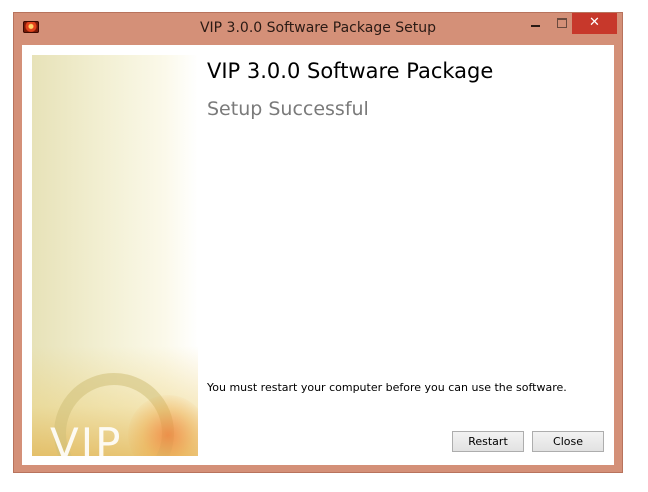 The width and height of the screenshot is (648, 492). I want to click on title-bar: VIP 3.0.0 Software Package Setup ✕, so click(318, 29).